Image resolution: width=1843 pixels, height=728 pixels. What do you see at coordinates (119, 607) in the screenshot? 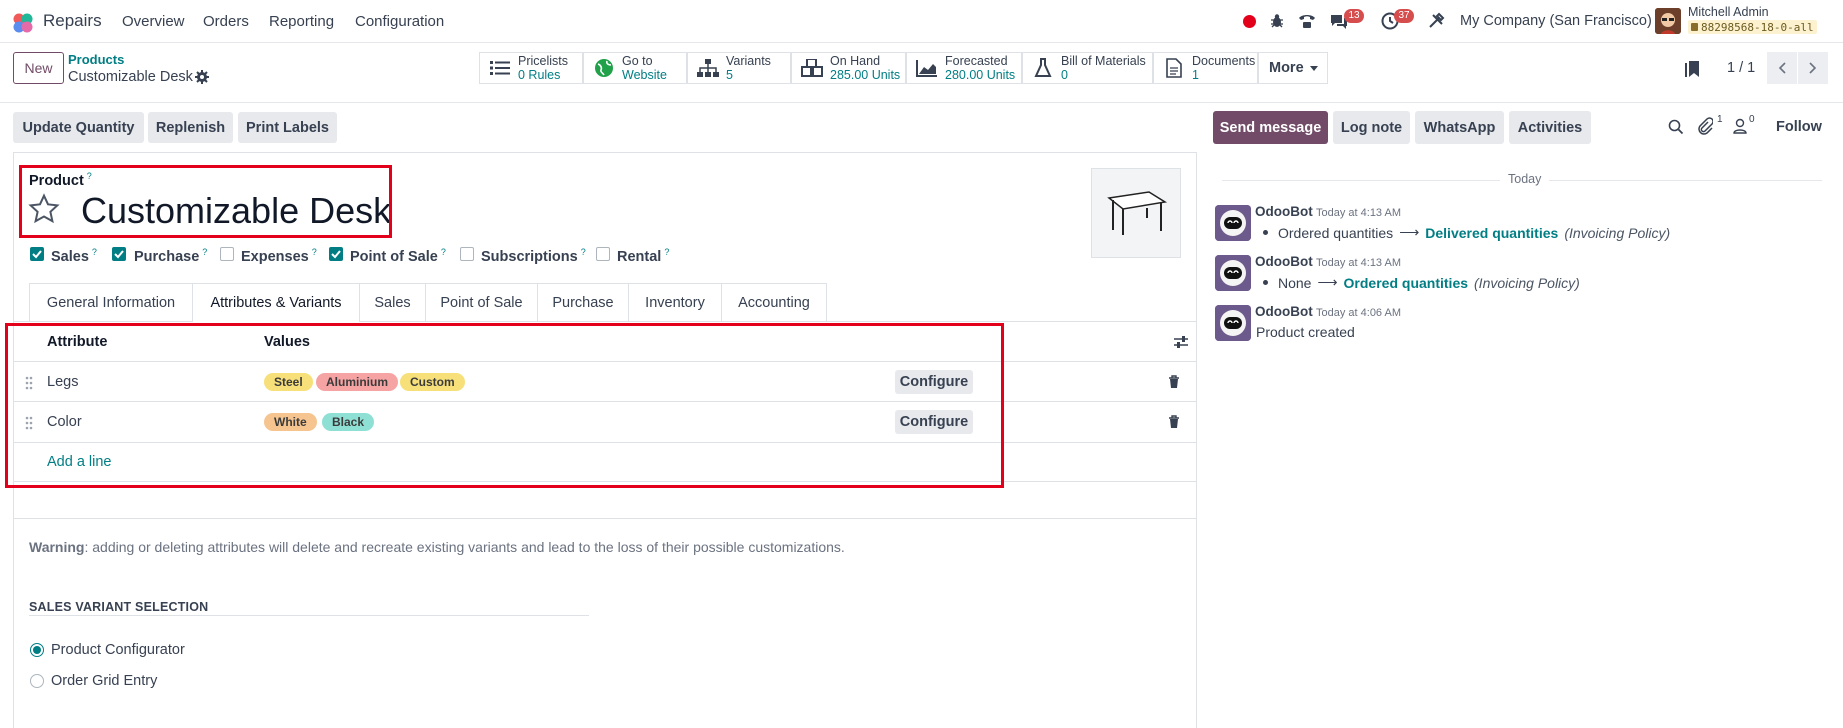
I see `section-title: SALES VARIANT SELECTION` at bounding box center [119, 607].